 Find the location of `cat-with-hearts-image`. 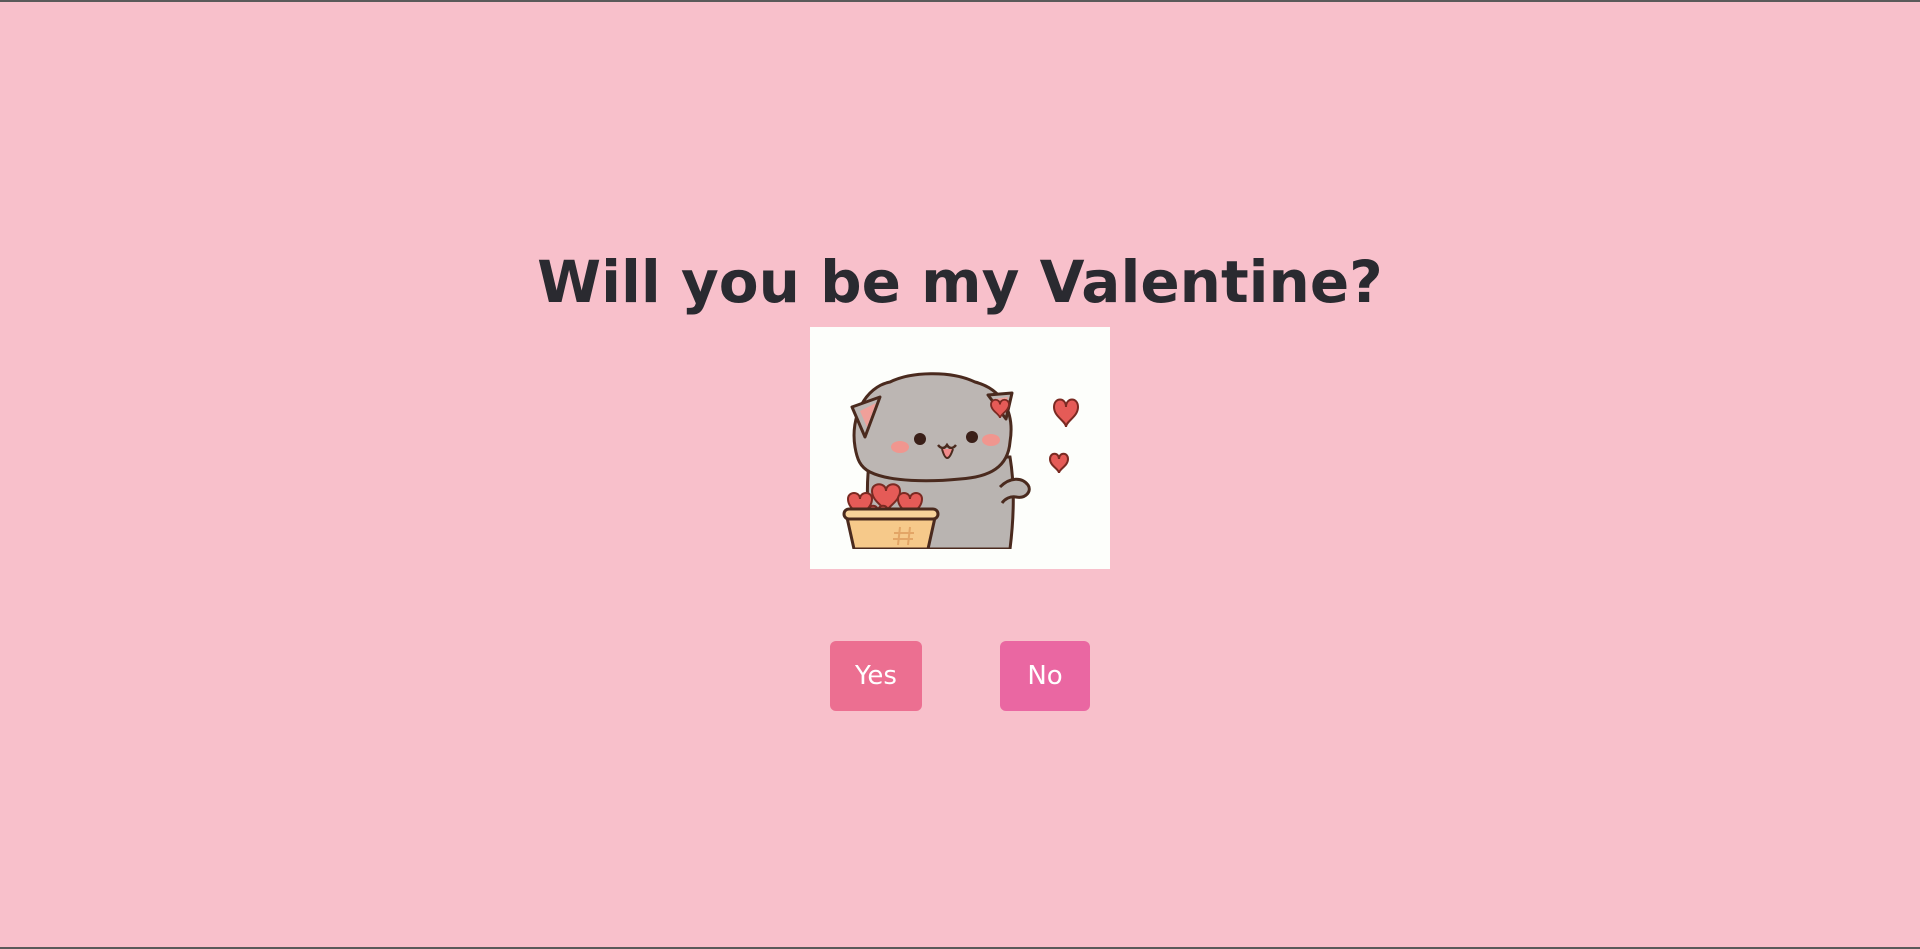

cat-with-hearts-image is located at coordinates (960, 448).